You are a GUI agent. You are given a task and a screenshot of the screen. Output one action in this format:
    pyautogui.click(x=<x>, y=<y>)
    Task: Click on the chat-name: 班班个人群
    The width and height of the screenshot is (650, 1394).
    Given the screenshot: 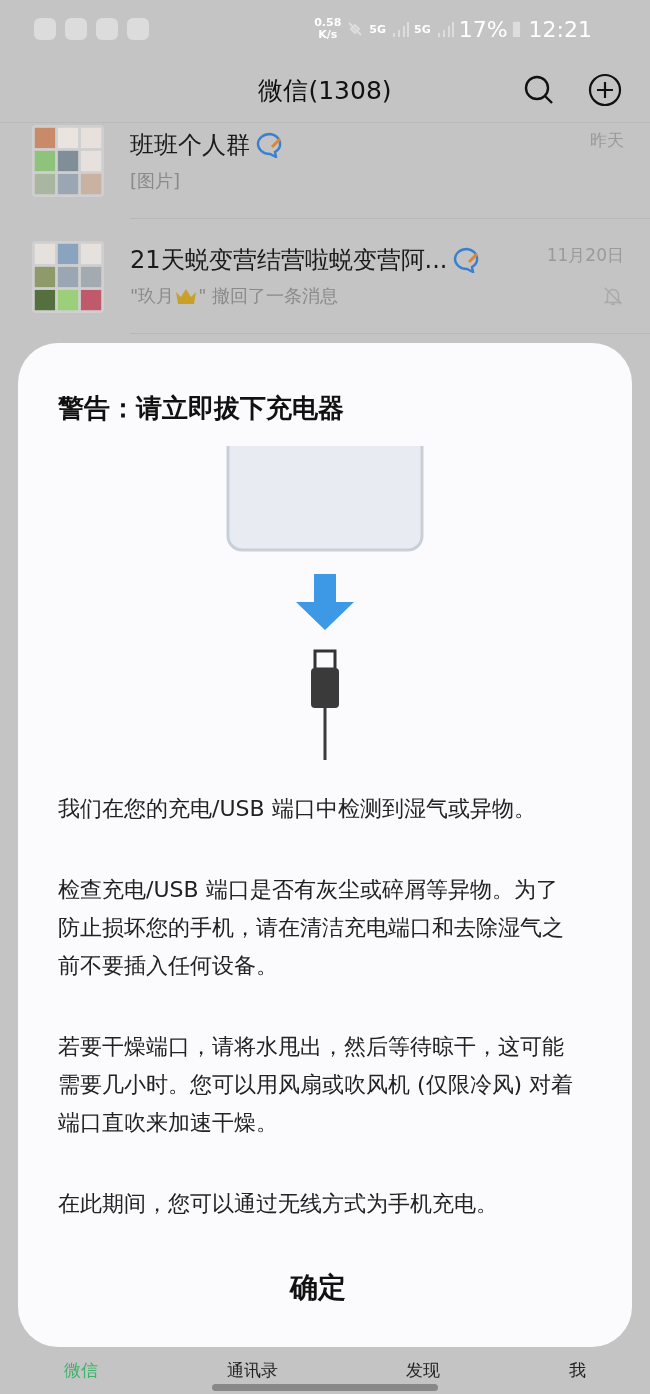 What is the action you would take?
    pyautogui.click(x=190, y=145)
    